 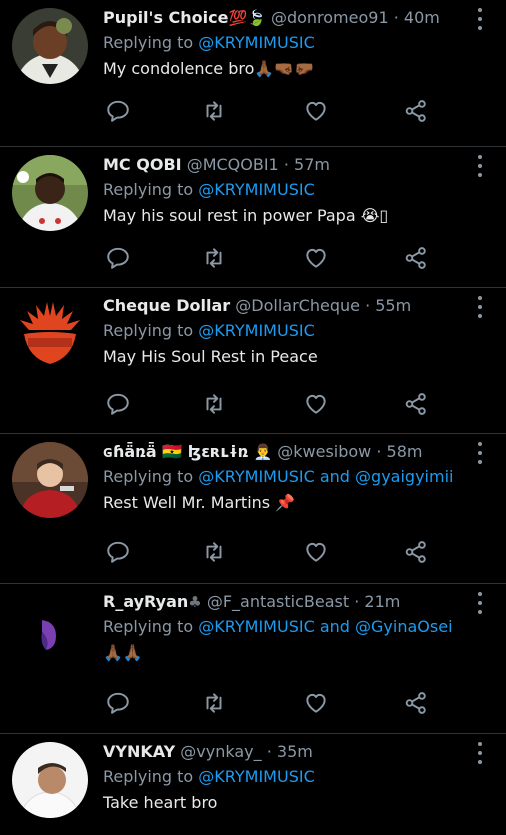 I want to click on display-name: Cheque Dollar, so click(x=166, y=305).